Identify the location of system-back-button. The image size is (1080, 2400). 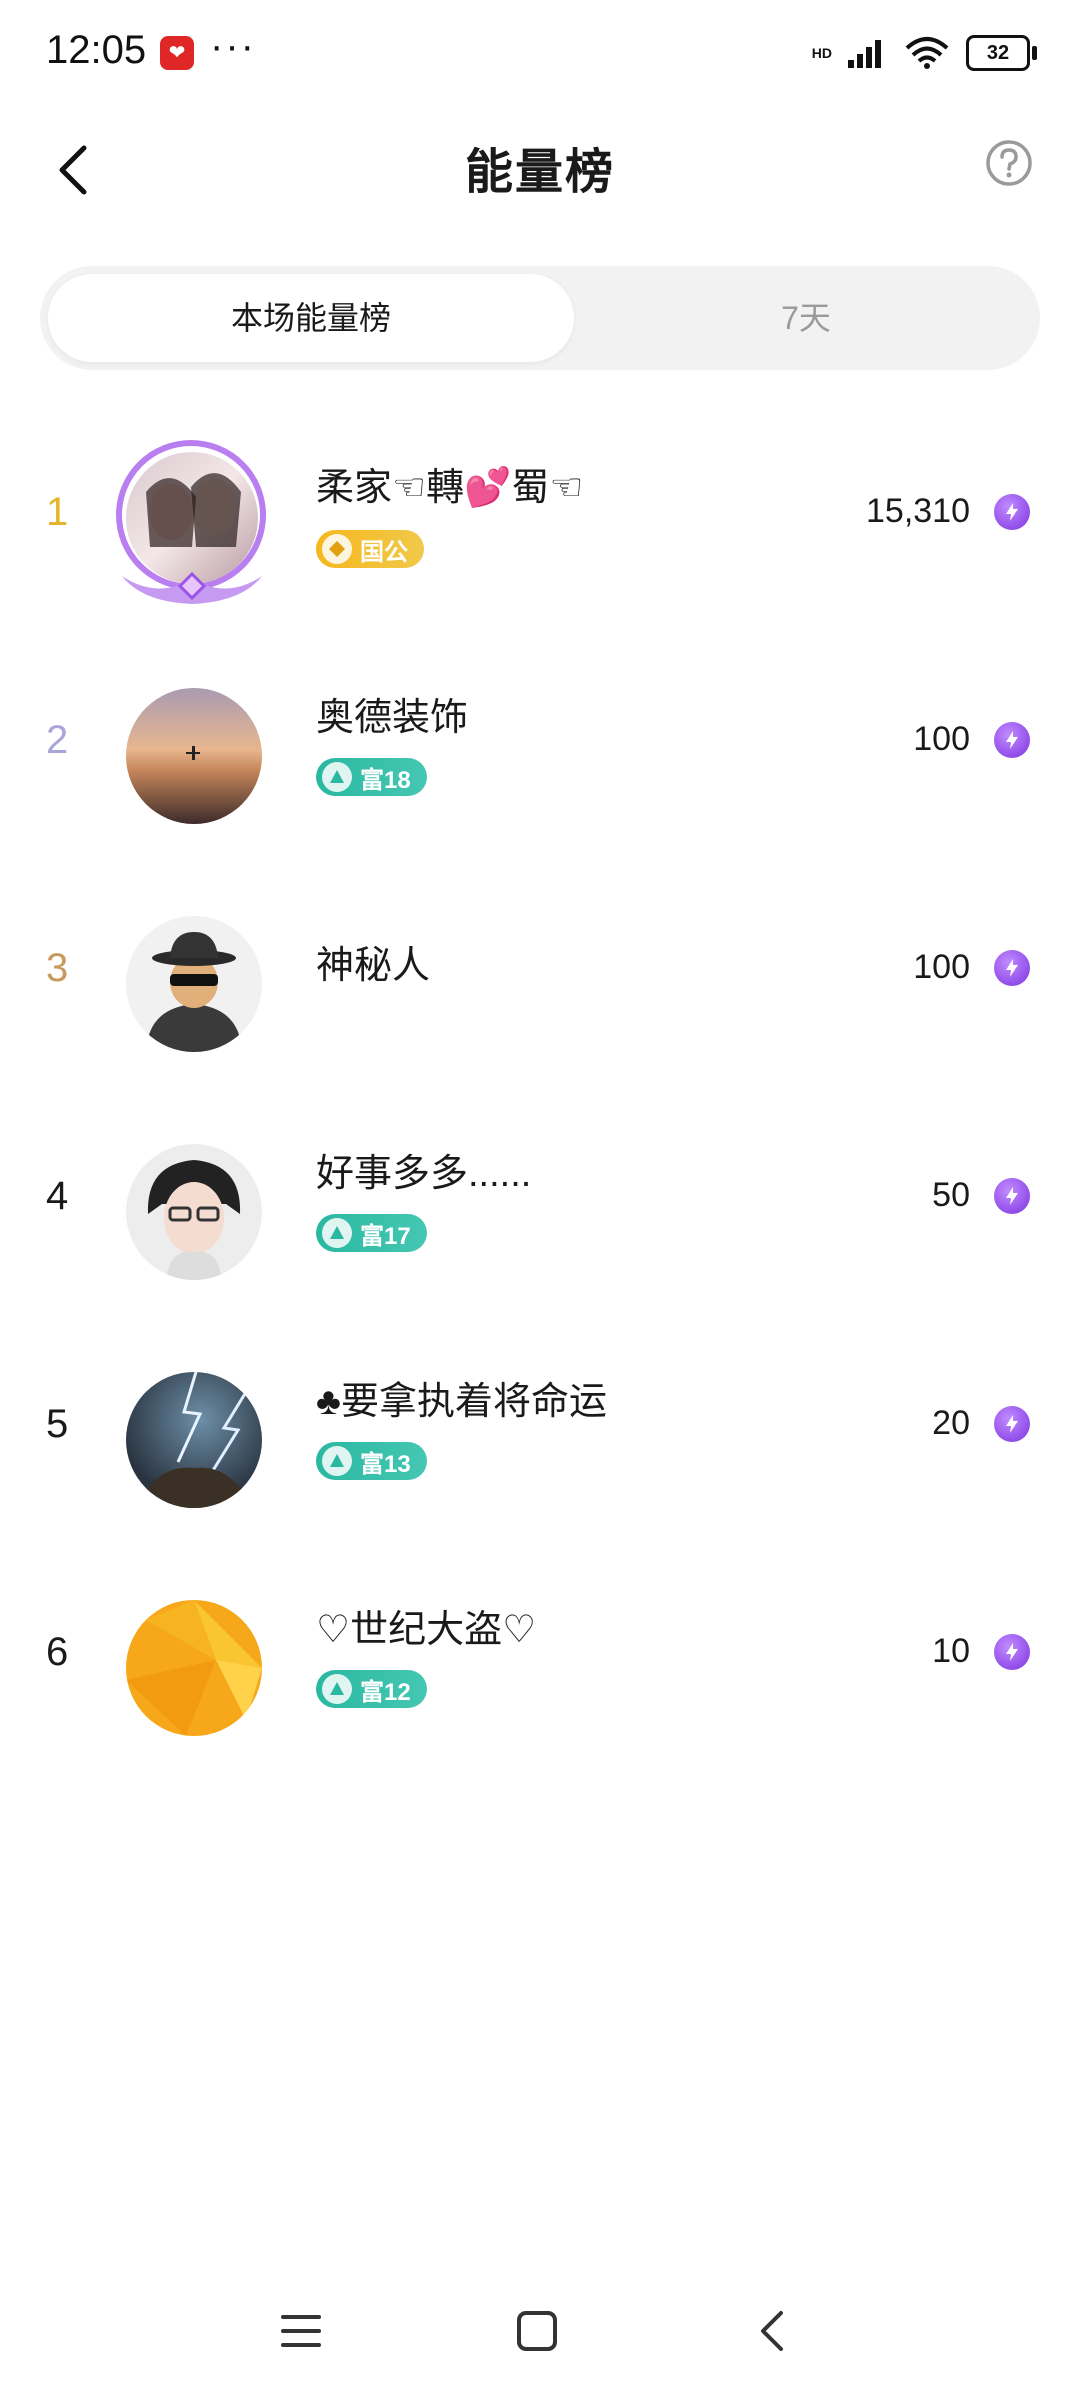
(773, 2331).